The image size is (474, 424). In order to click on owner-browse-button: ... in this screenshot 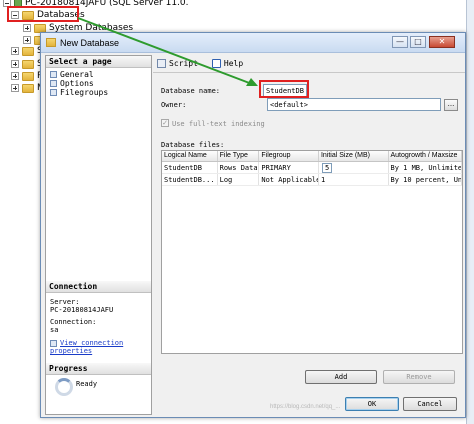, I will do `click(451, 105)`.